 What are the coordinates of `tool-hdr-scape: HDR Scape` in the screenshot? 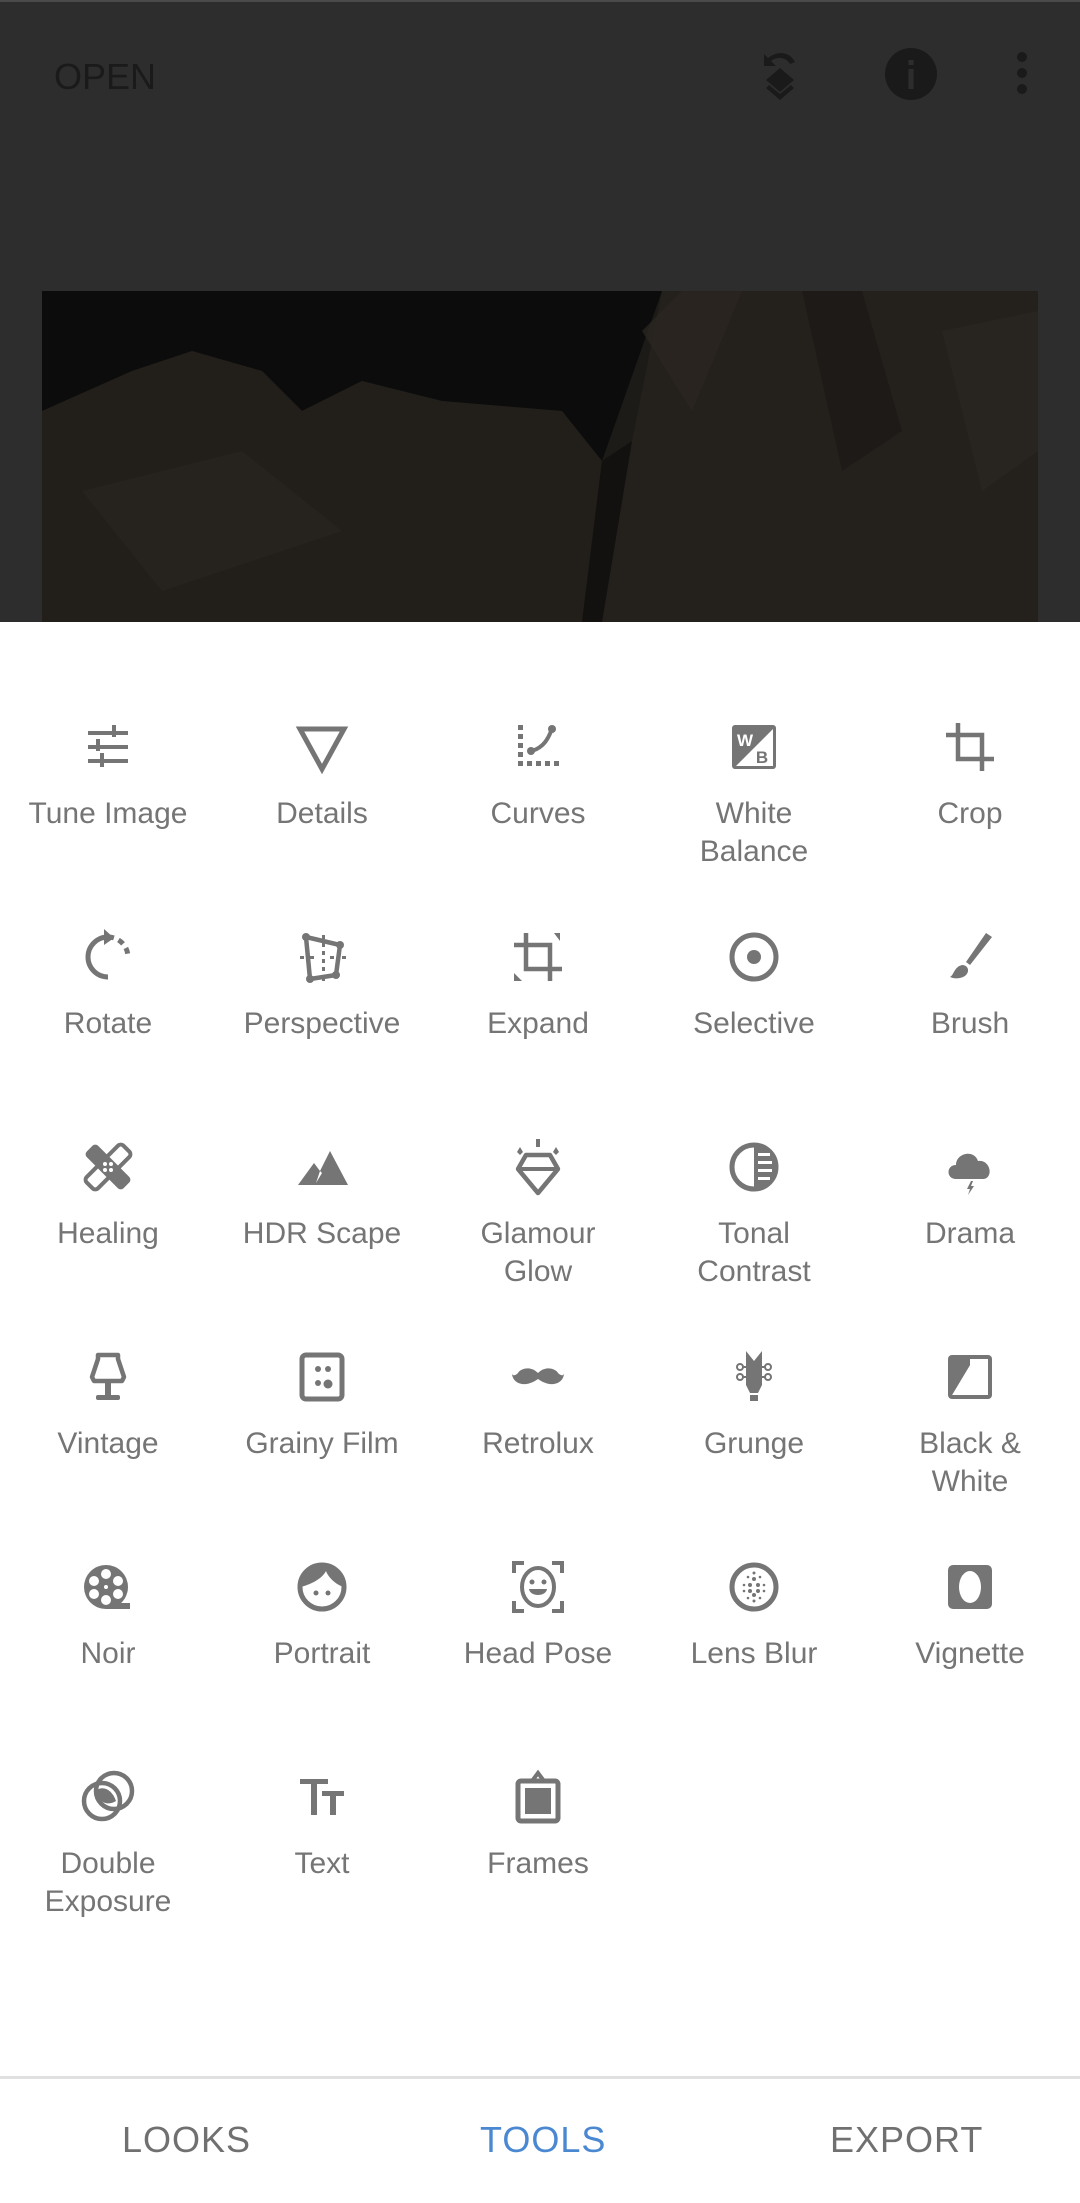 It's located at (322, 1147).